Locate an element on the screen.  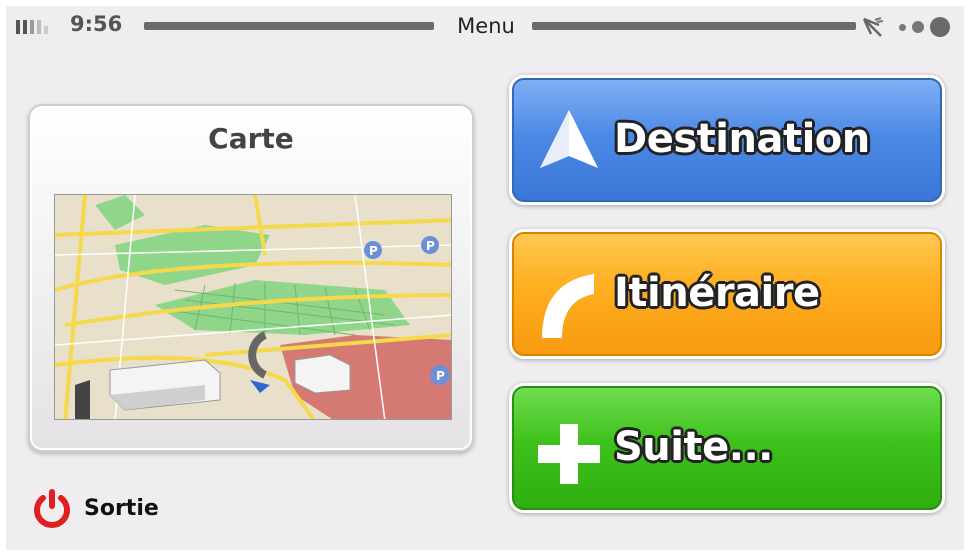
destination-button: Destination is located at coordinates (727, 140).